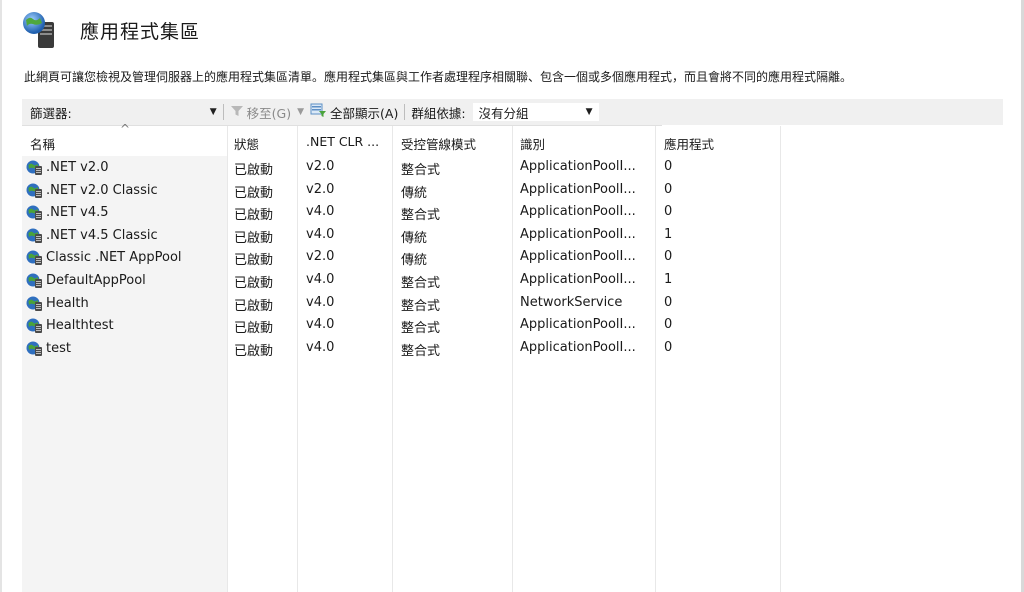  I want to click on show-all-button-label: 全部顯示(A), so click(364, 113).